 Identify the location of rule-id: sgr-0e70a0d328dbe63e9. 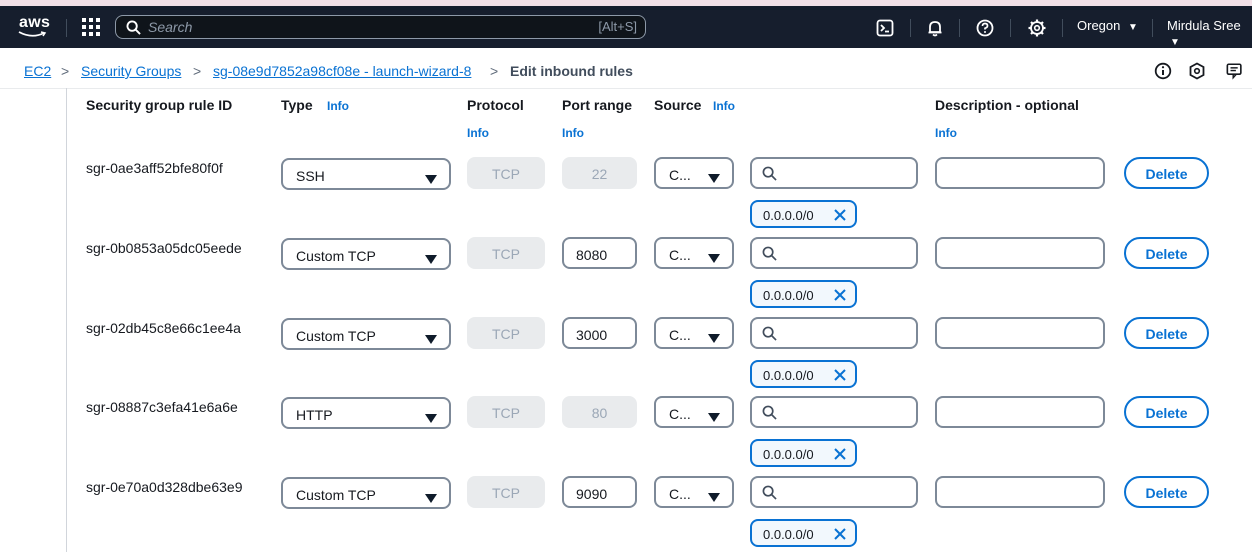
(164, 487).